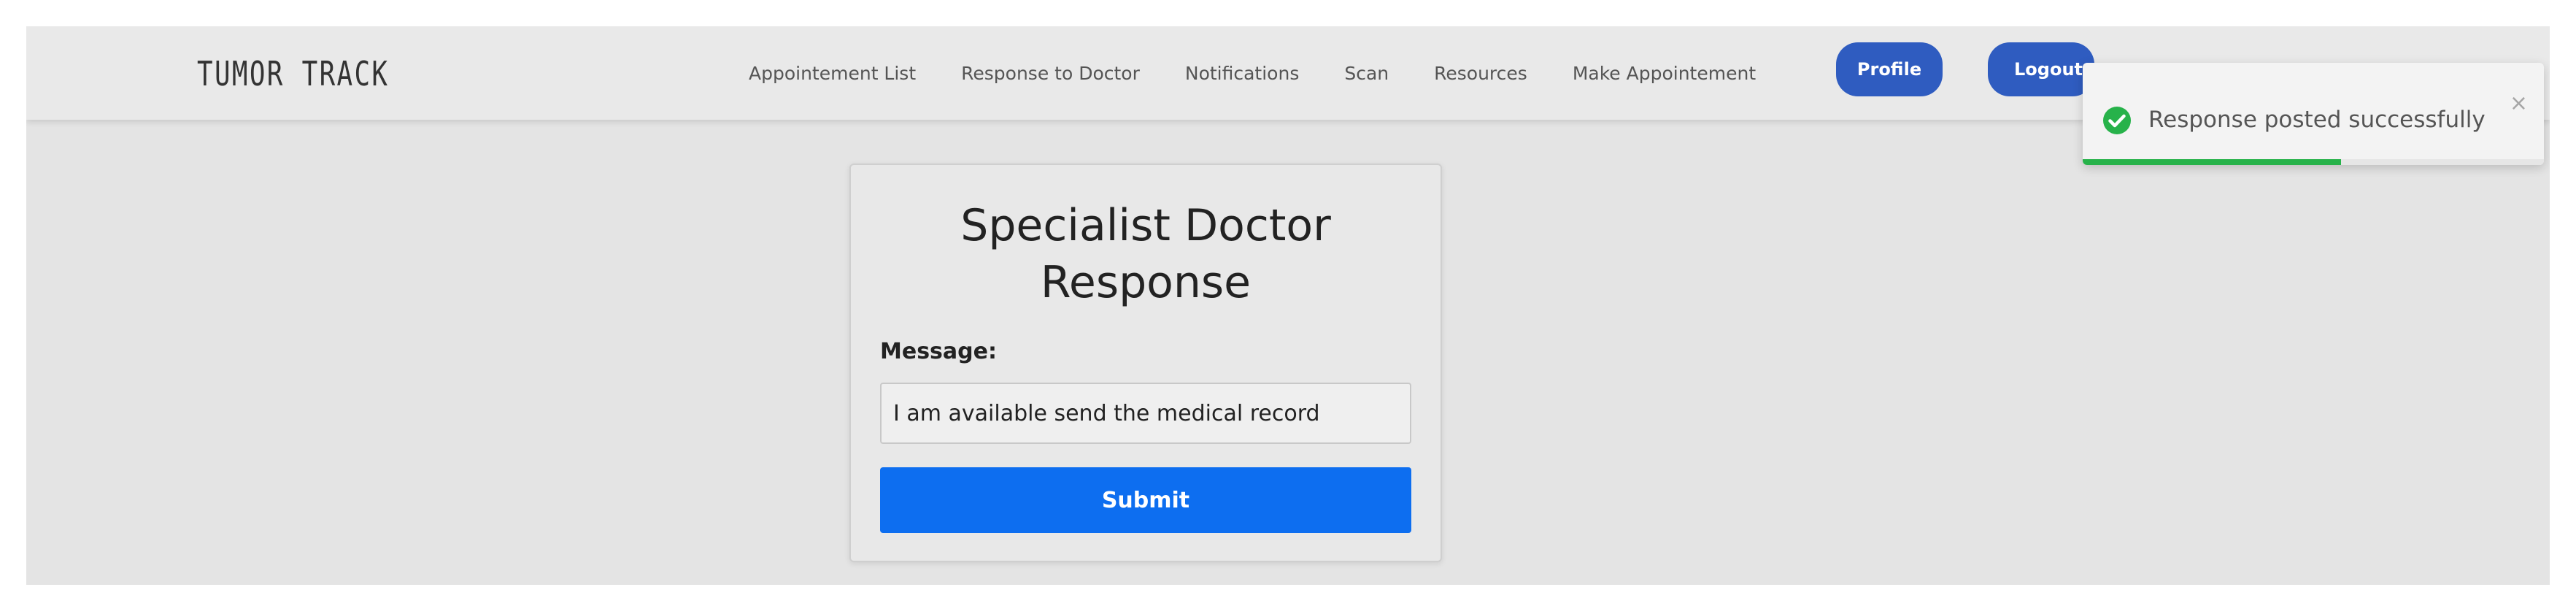  Describe the element at coordinates (1145, 500) in the screenshot. I see `submit-button: Submit` at that location.